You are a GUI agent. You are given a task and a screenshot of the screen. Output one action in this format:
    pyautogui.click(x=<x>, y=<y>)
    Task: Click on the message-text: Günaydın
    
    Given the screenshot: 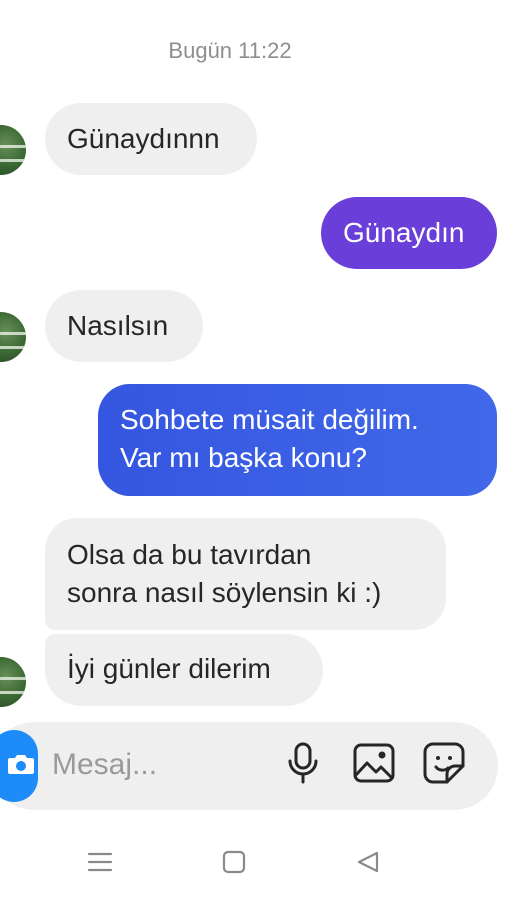 What is the action you would take?
    pyautogui.click(x=404, y=232)
    